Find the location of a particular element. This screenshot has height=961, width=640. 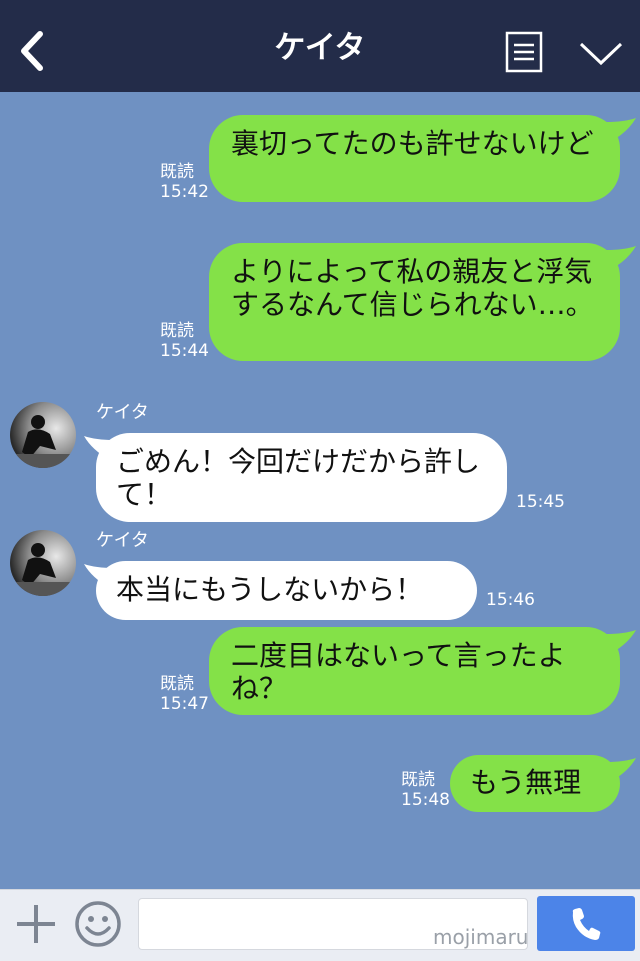

watermark-text: mojimaru is located at coordinates (481, 937).